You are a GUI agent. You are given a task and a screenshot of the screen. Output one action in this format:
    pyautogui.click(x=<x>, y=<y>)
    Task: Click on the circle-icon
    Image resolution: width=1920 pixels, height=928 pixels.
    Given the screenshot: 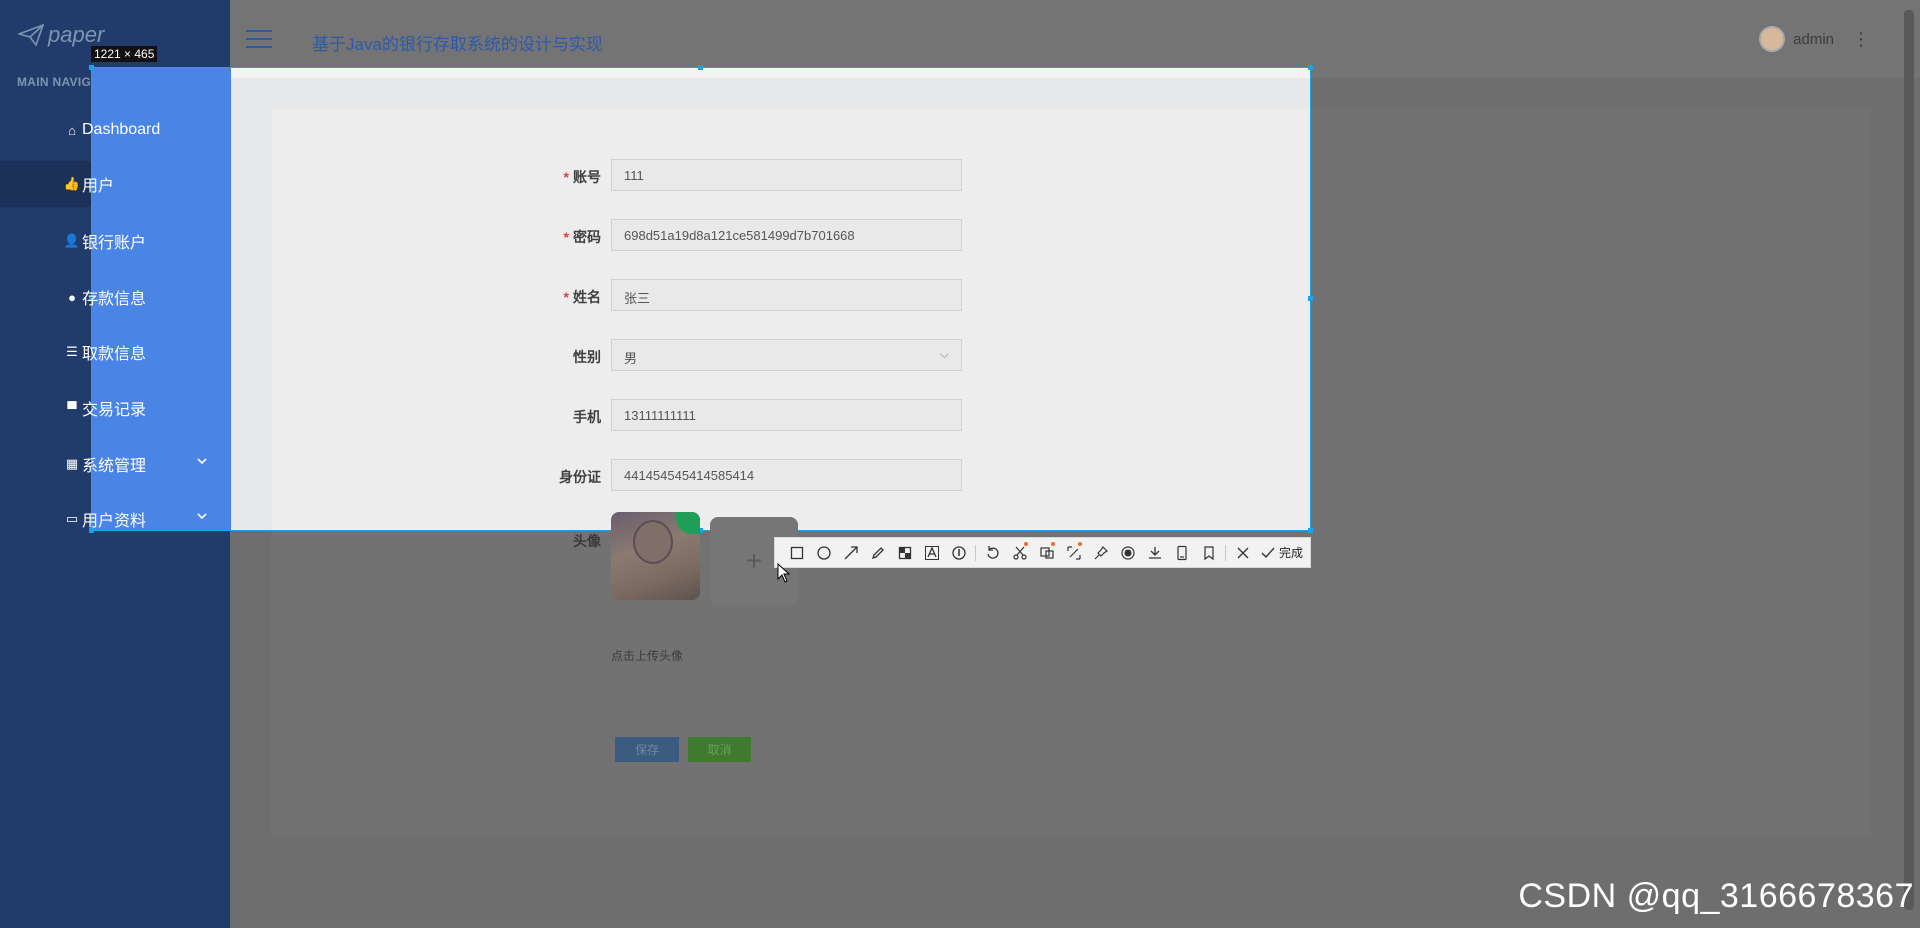 What is the action you would take?
    pyautogui.click(x=823, y=552)
    